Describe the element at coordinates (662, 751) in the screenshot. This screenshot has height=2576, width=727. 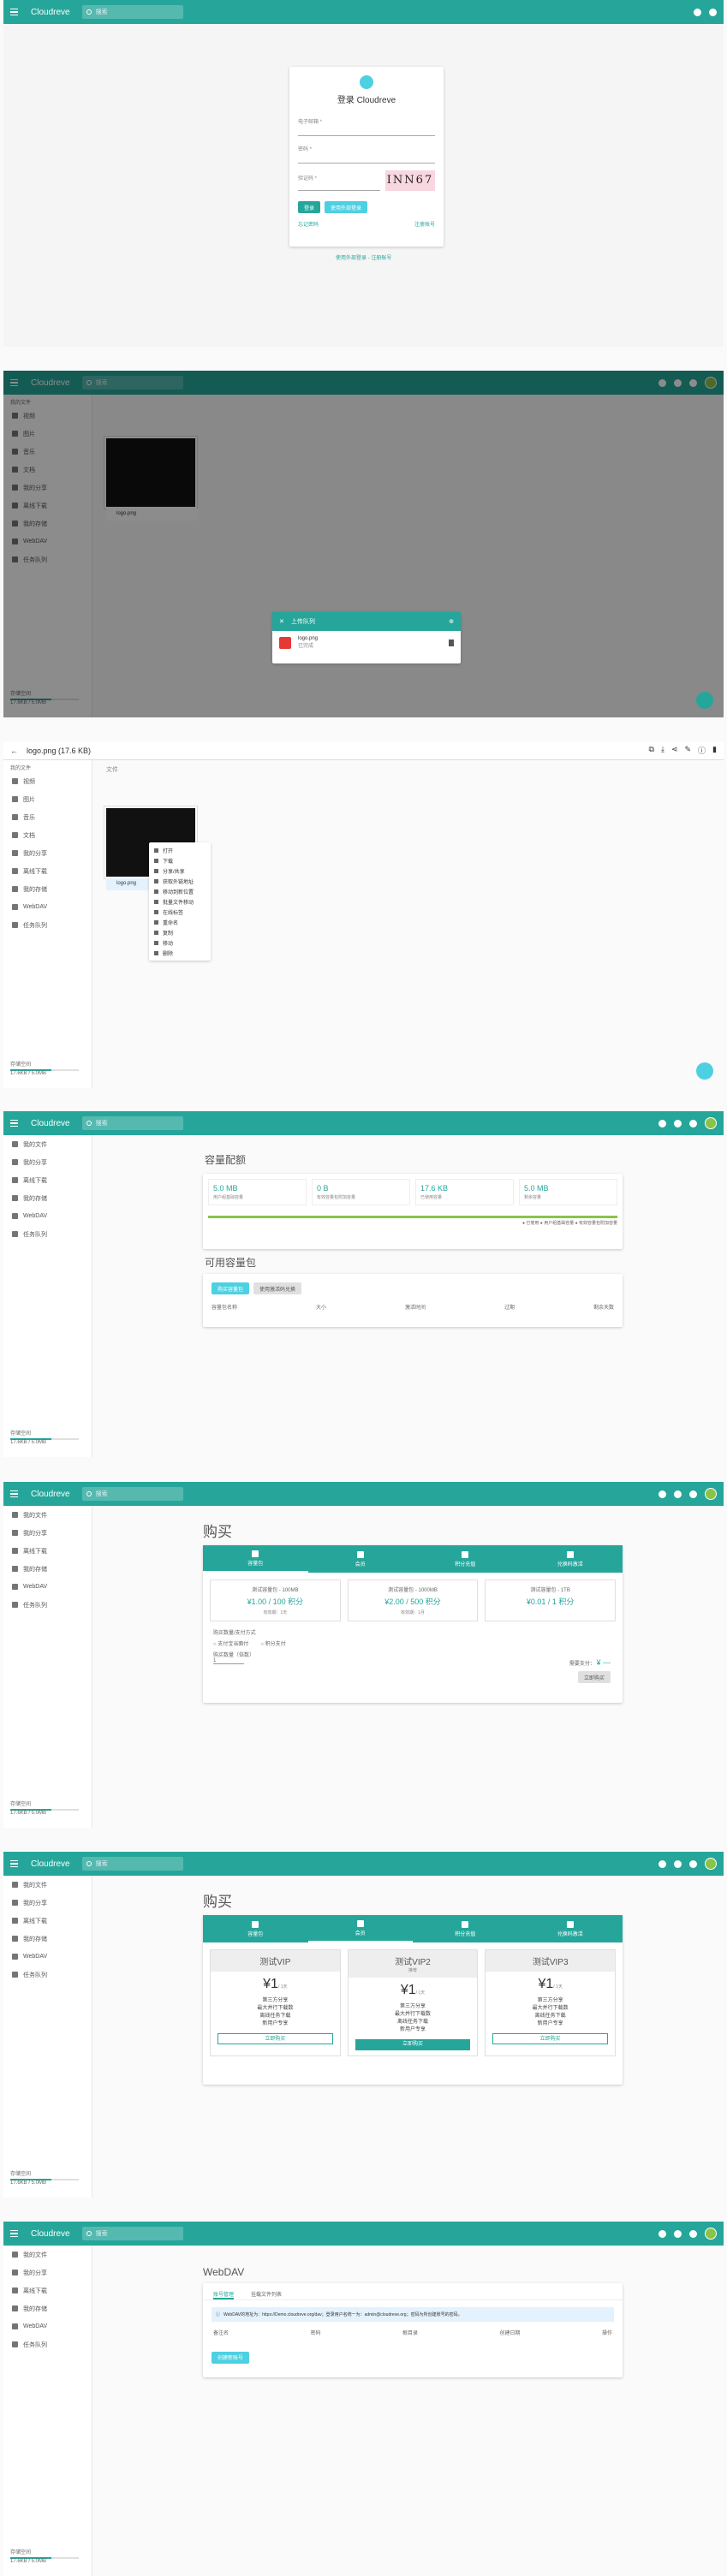
I see `download-icon: ⤓` at that location.